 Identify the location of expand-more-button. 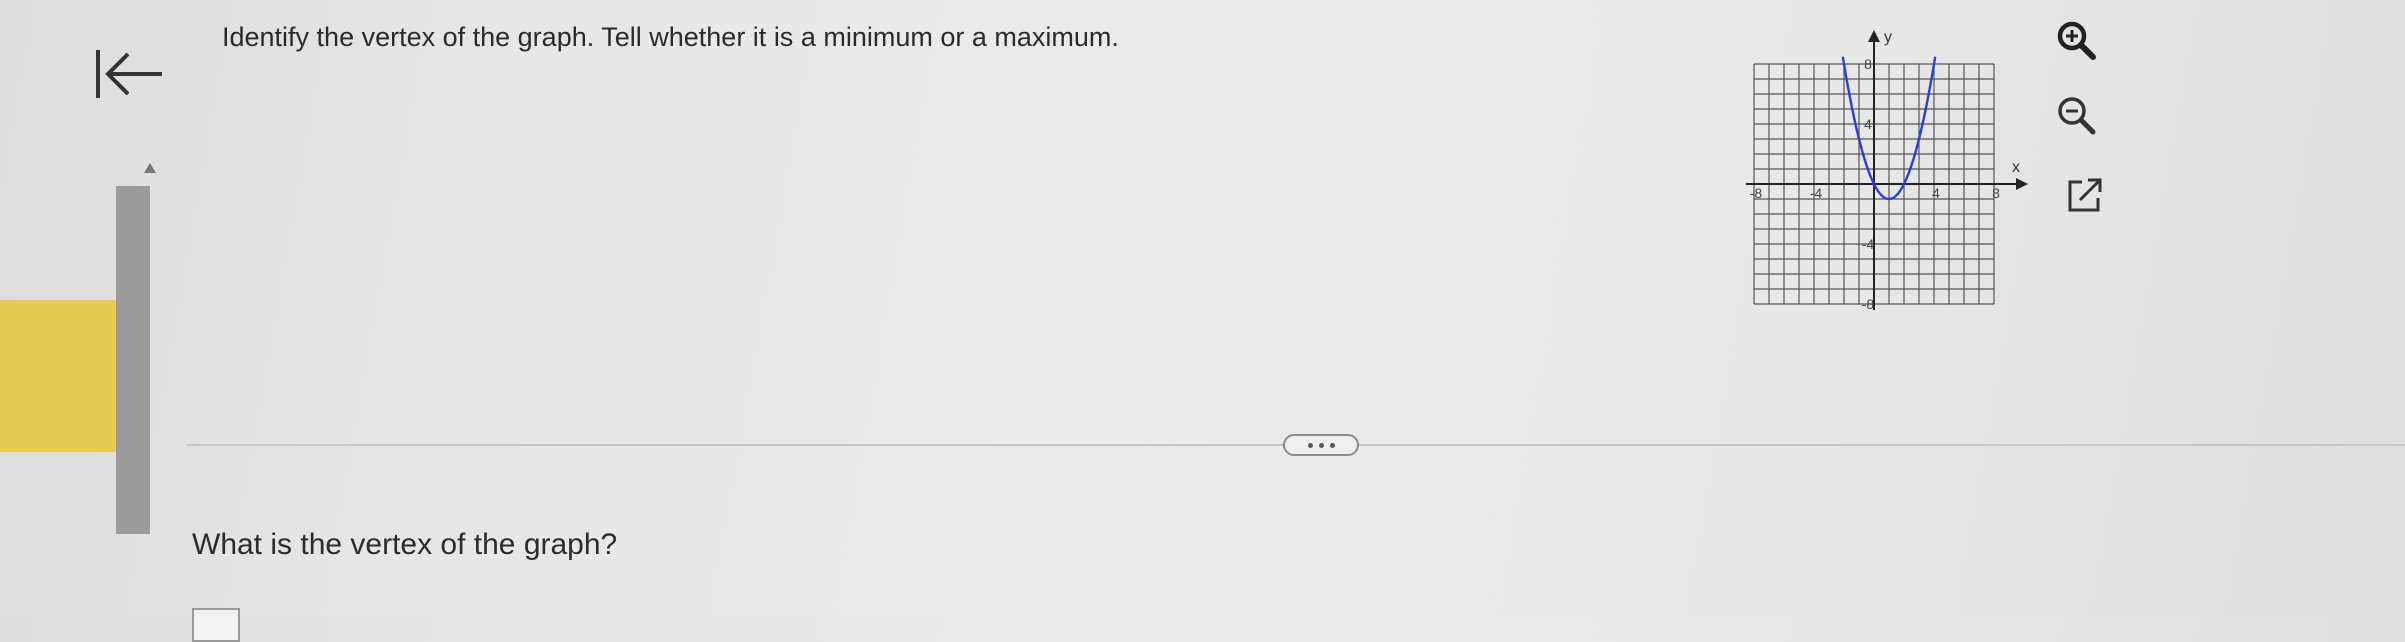
(1321, 445).